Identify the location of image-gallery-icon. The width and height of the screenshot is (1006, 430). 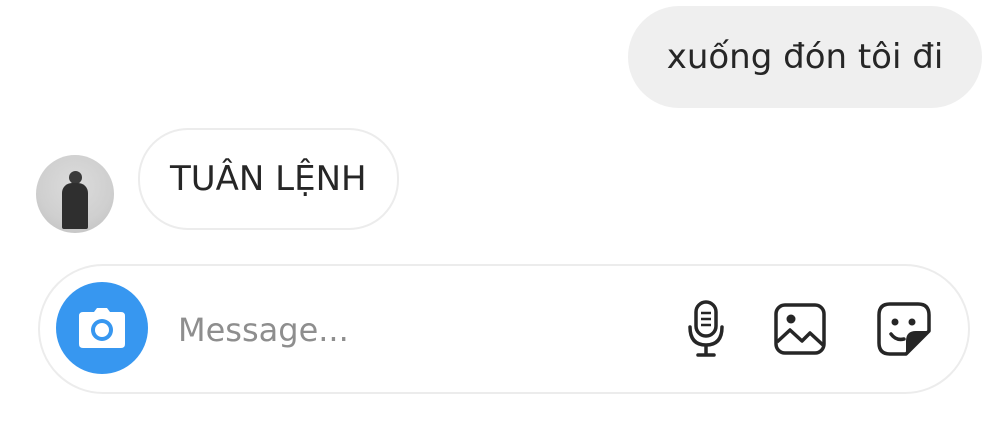
(800, 329).